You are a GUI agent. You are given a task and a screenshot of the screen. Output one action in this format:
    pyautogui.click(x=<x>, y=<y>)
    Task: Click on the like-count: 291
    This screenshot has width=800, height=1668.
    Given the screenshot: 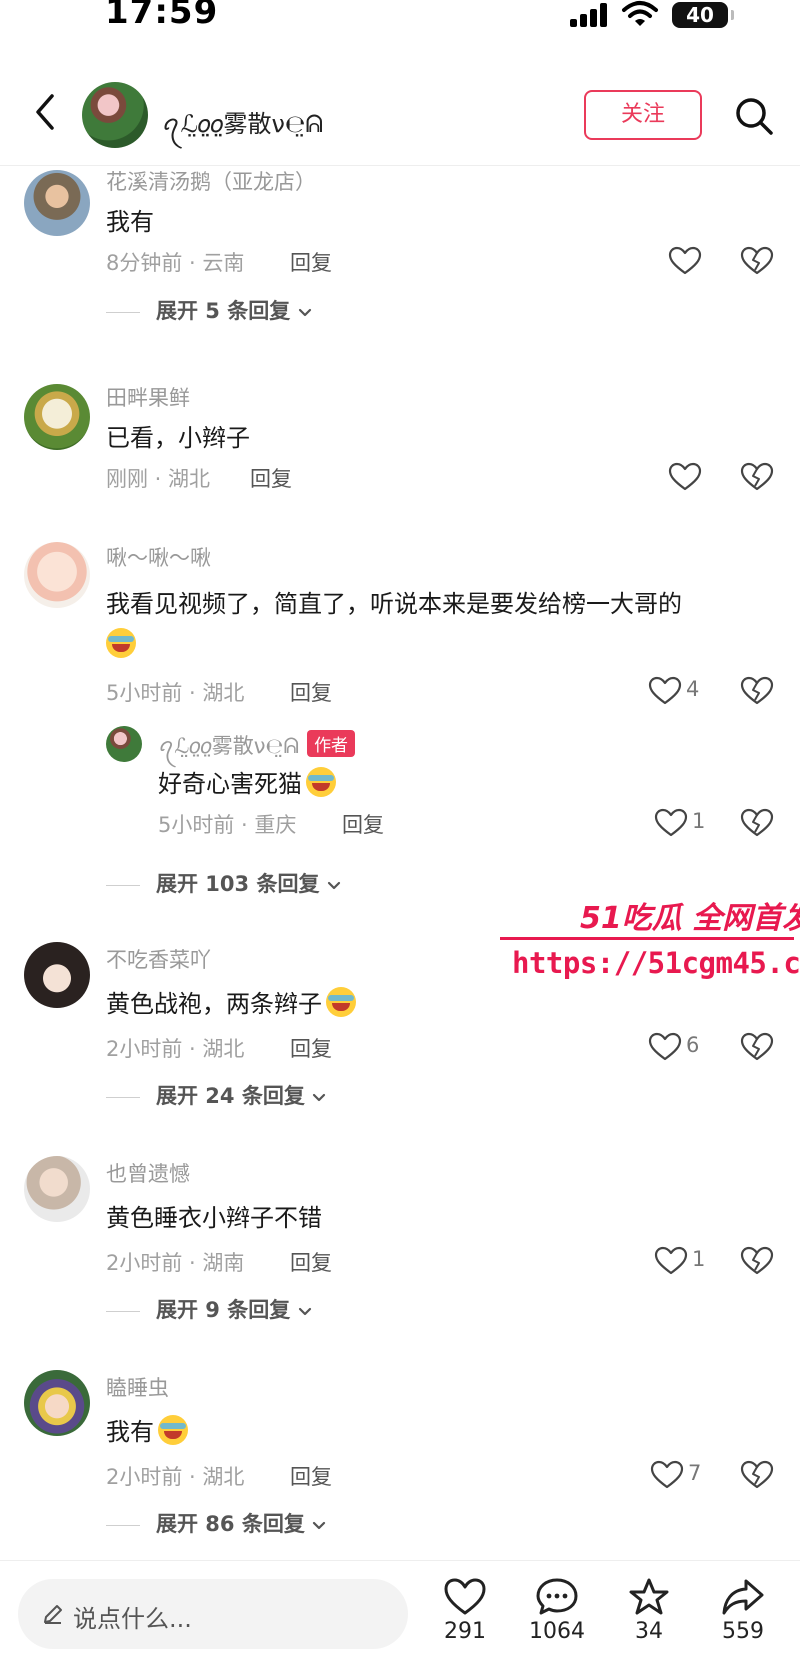 What is the action you would take?
    pyautogui.click(x=465, y=1631)
    